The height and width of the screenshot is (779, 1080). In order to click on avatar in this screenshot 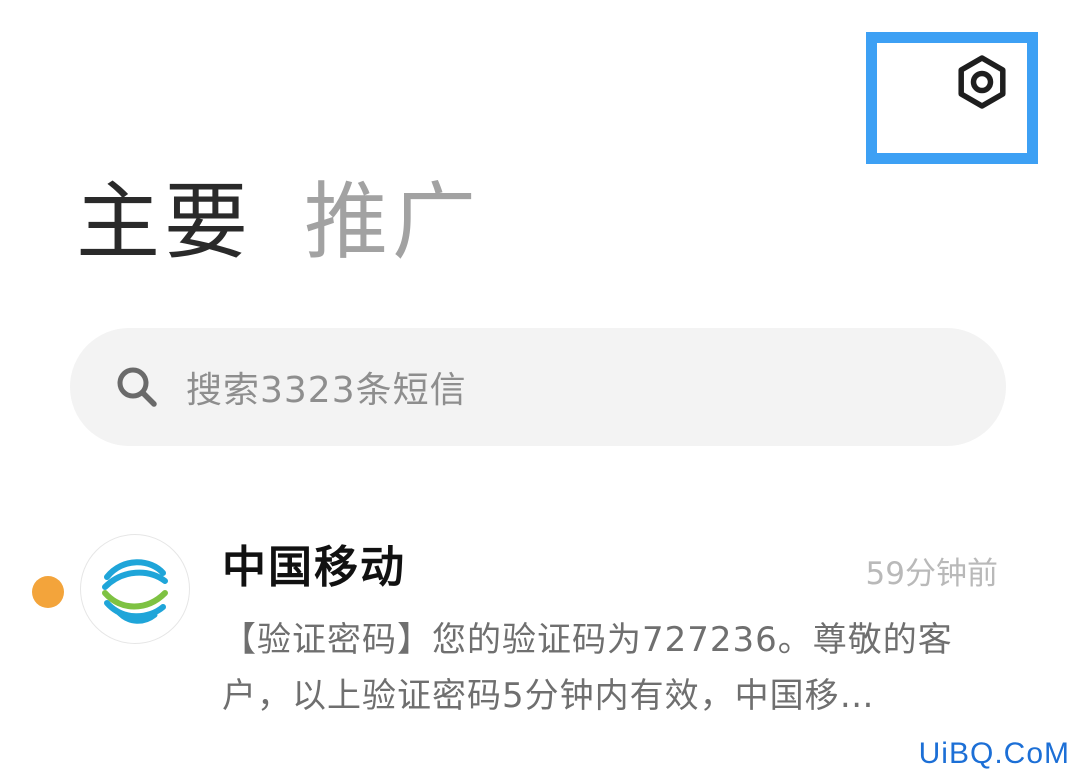, I will do `click(135, 589)`.